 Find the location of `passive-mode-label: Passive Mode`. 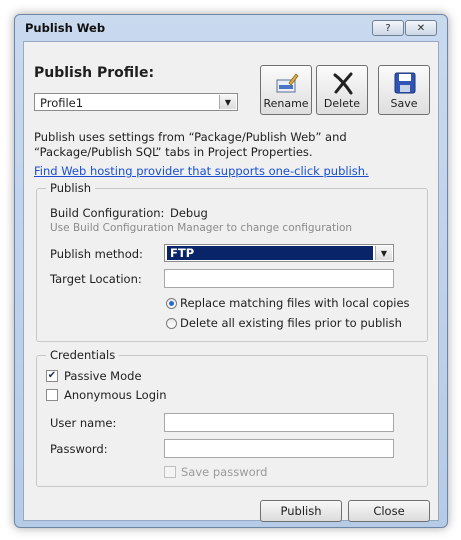

passive-mode-label: Passive Mode is located at coordinates (103, 376).